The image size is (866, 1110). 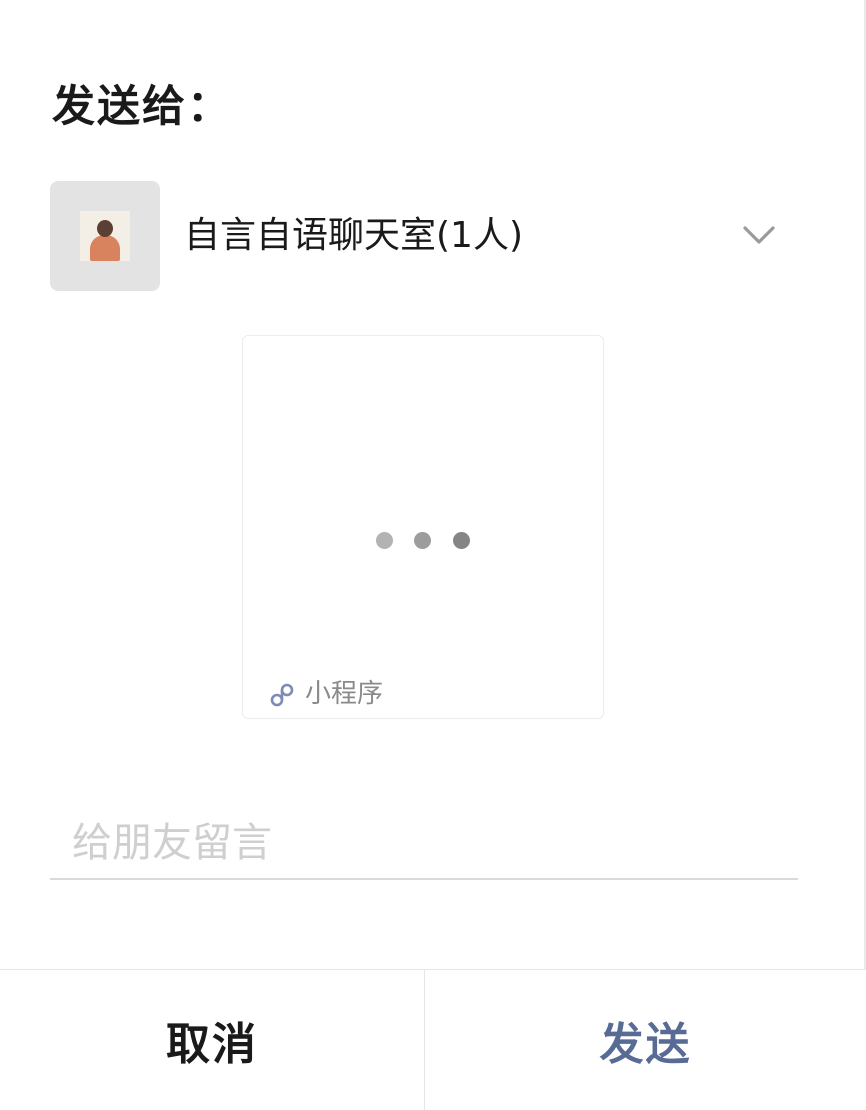 I want to click on action-bar: 取消 发送, so click(x=433, y=1039).